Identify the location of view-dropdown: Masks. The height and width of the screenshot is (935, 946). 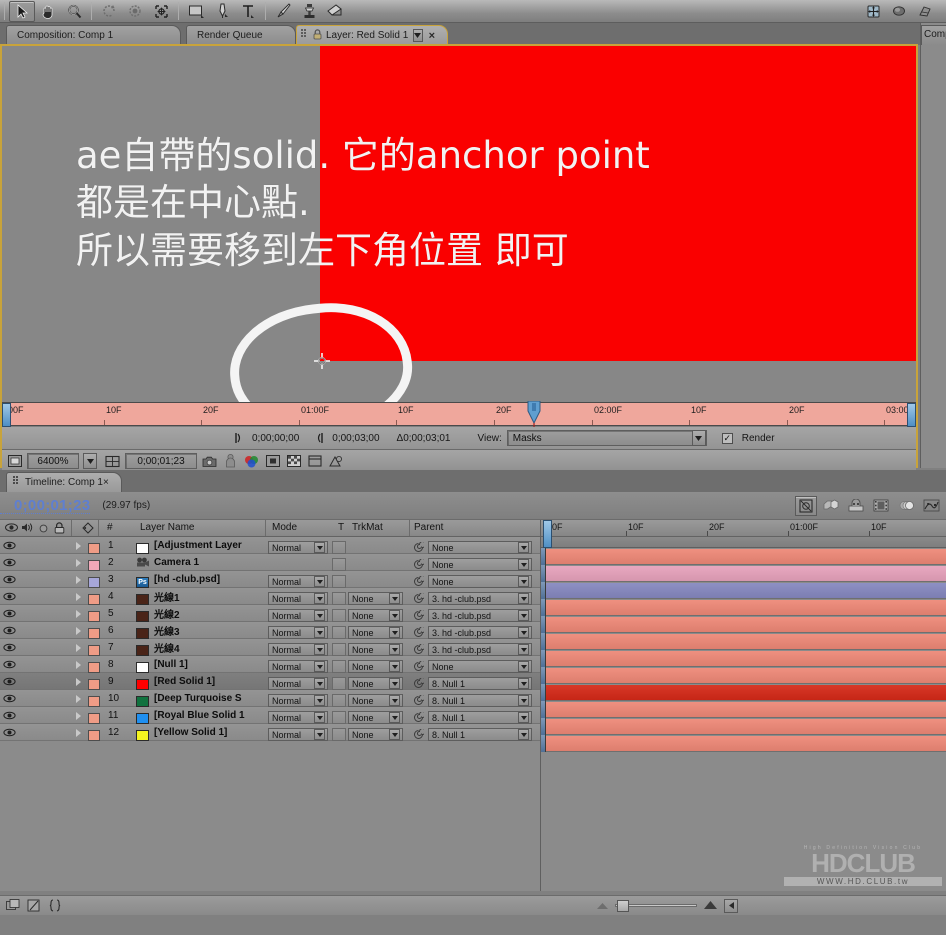
(606, 438).